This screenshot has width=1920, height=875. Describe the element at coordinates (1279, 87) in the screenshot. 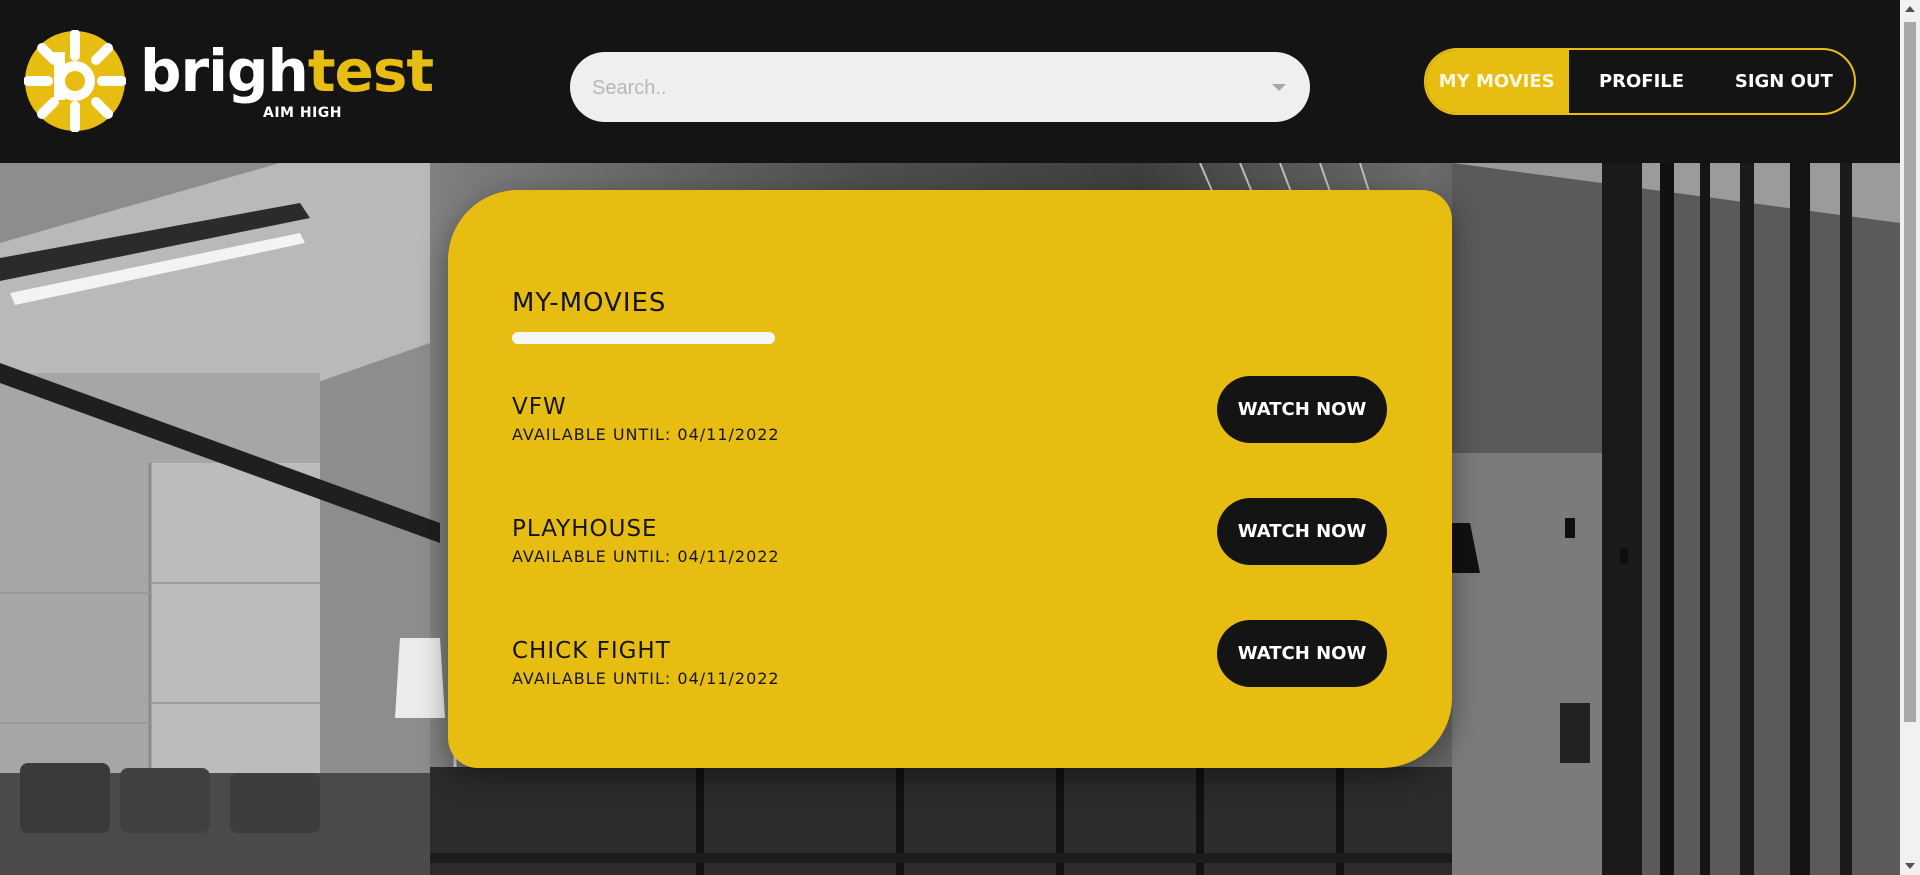

I see `caret-down-icon` at that location.